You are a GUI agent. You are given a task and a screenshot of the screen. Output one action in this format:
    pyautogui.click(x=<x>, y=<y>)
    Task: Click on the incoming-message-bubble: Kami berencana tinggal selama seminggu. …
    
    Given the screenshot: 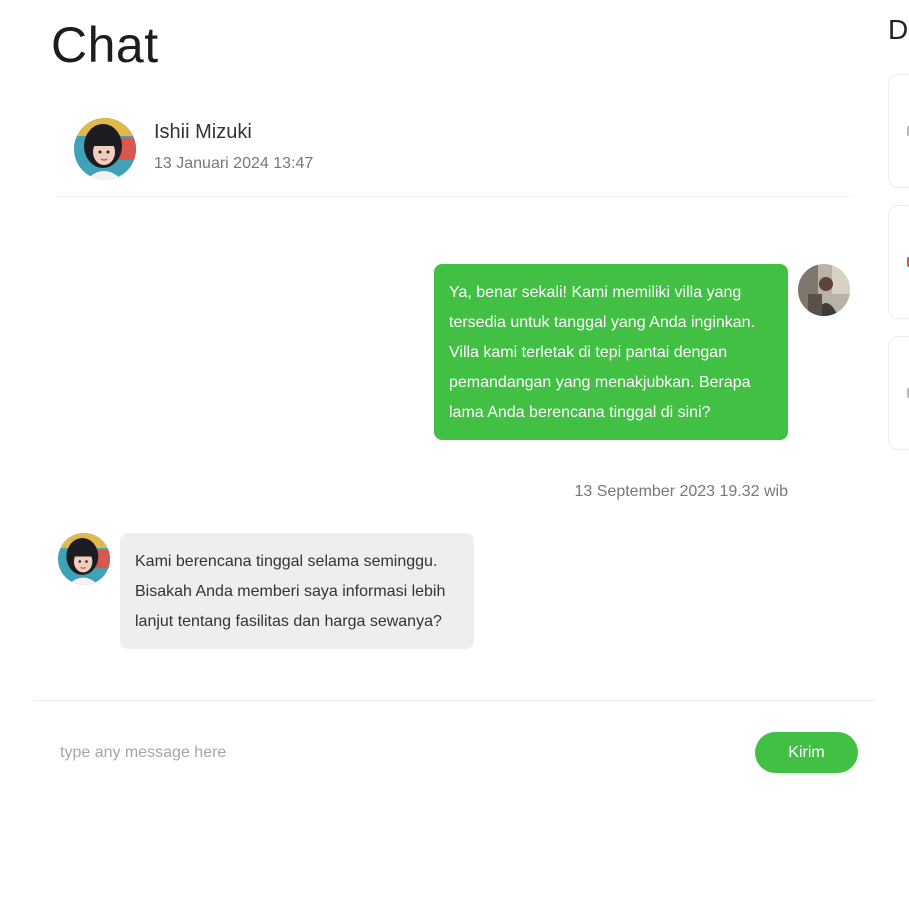 What is the action you would take?
    pyautogui.click(x=297, y=591)
    